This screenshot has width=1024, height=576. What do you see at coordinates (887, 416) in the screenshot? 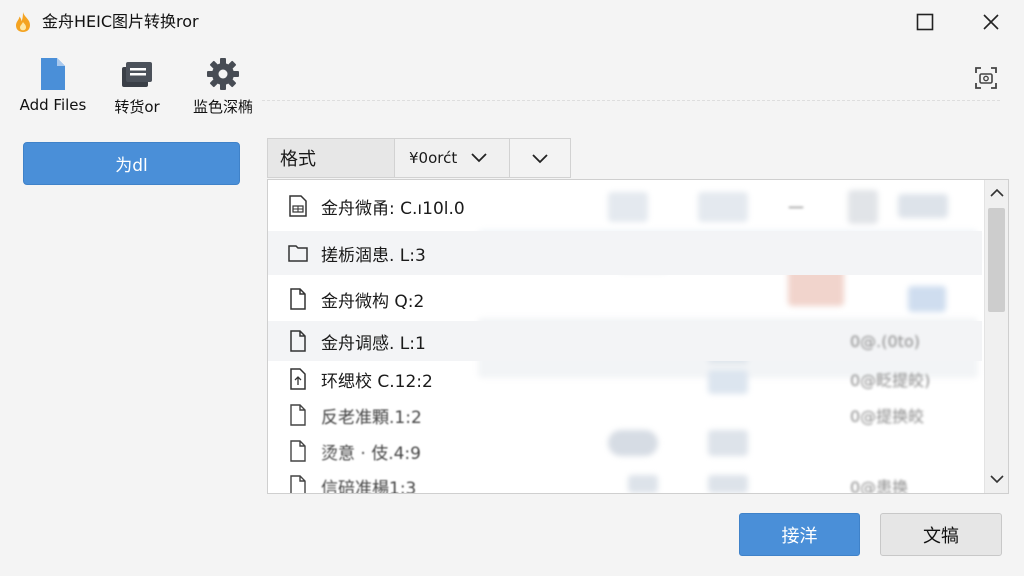
I see `file-status: 0@提换皎` at bounding box center [887, 416].